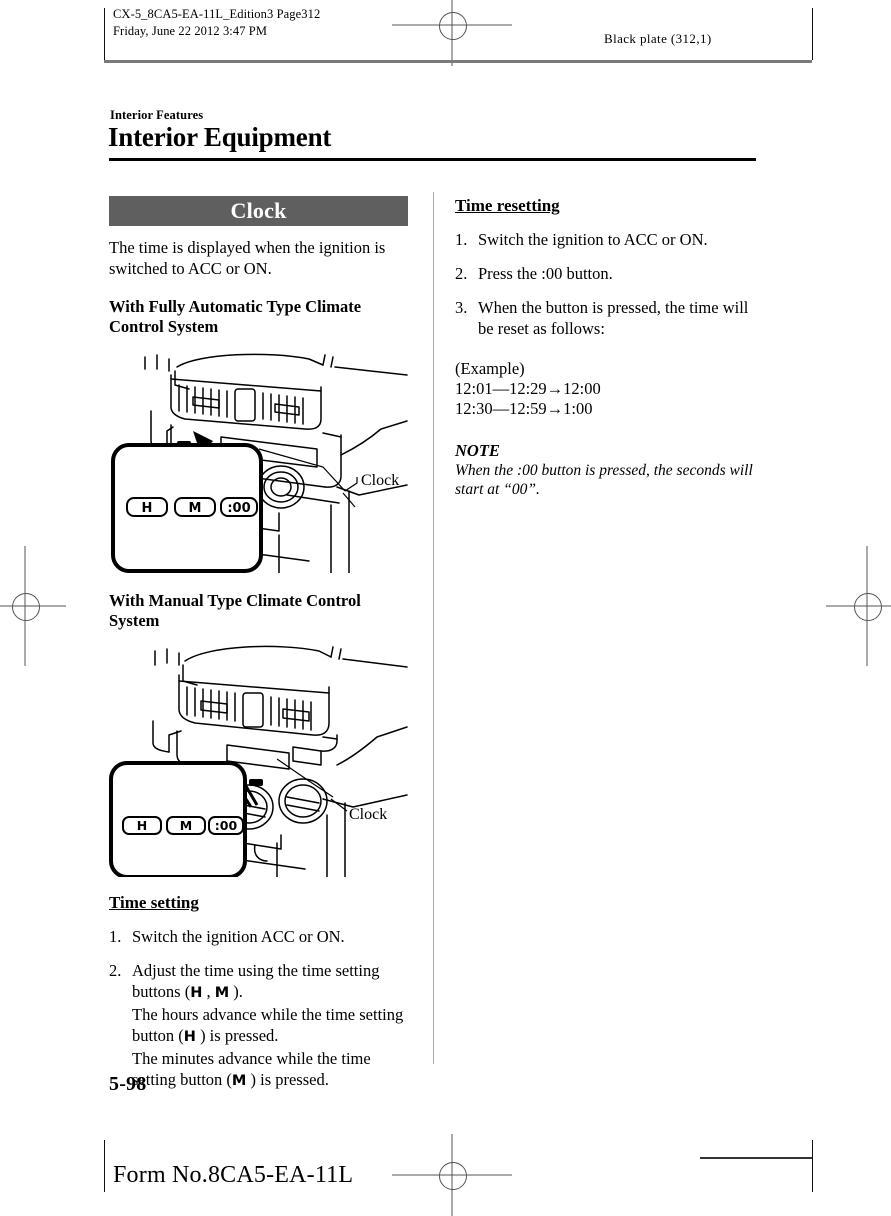  Describe the element at coordinates (157, 115) in the screenshot. I see `chapter-kicker: Interior Features` at that location.